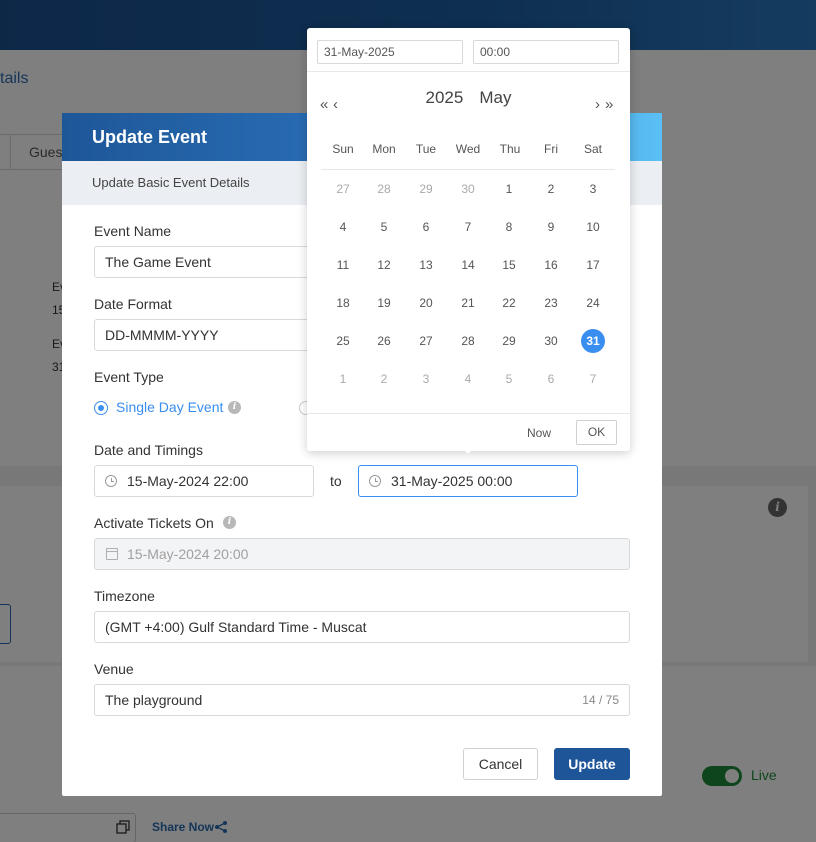  What do you see at coordinates (124, 596) in the screenshot?
I see `timezone-label: Timezone` at bounding box center [124, 596].